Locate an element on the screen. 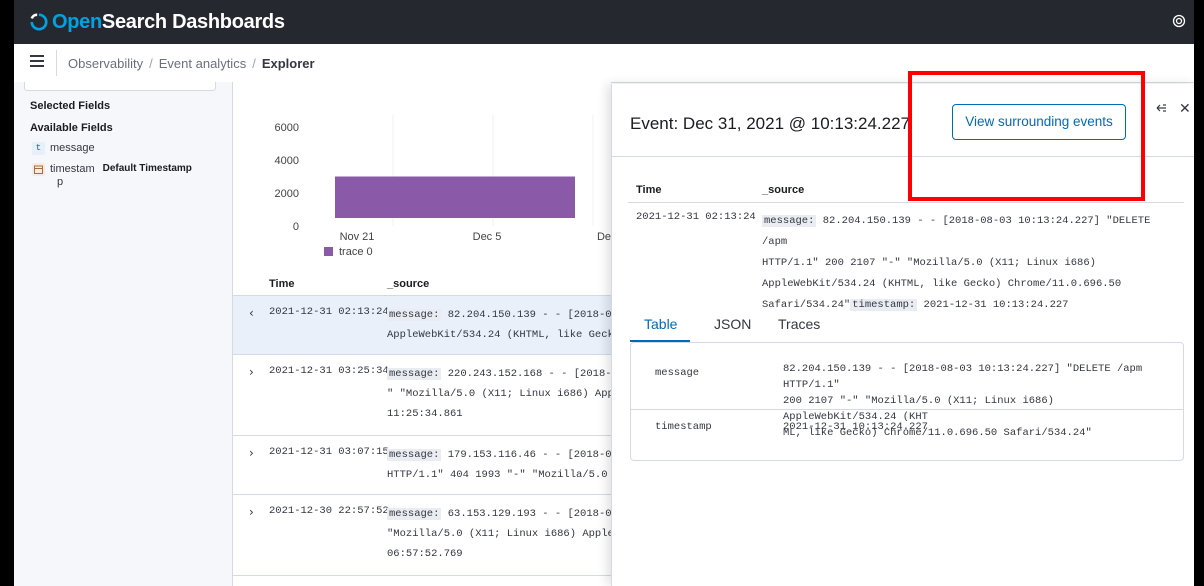 The image size is (1204, 586). flyout-time: 2021-12-31 02:13:24 is located at coordinates (696, 217).